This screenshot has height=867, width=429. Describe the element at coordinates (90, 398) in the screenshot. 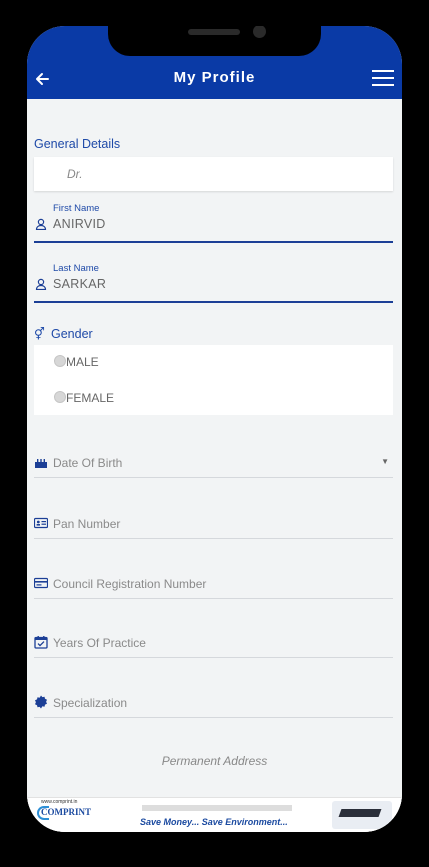

I see `radio-female-label: FEMALE` at that location.